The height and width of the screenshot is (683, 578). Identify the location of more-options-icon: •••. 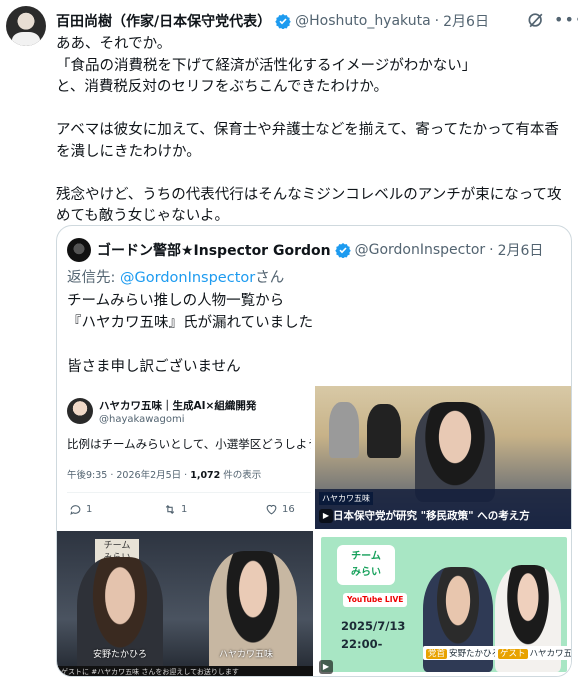
(566, 20).